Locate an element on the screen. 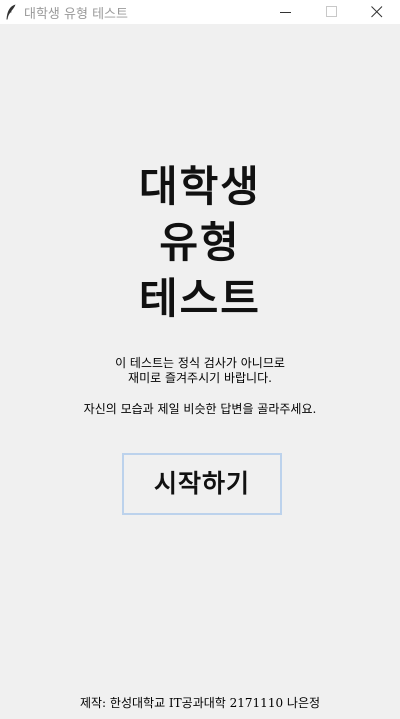 Image resolution: width=400 pixels, height=719 pixels. minimize-button is located at coordinates (286, 12).